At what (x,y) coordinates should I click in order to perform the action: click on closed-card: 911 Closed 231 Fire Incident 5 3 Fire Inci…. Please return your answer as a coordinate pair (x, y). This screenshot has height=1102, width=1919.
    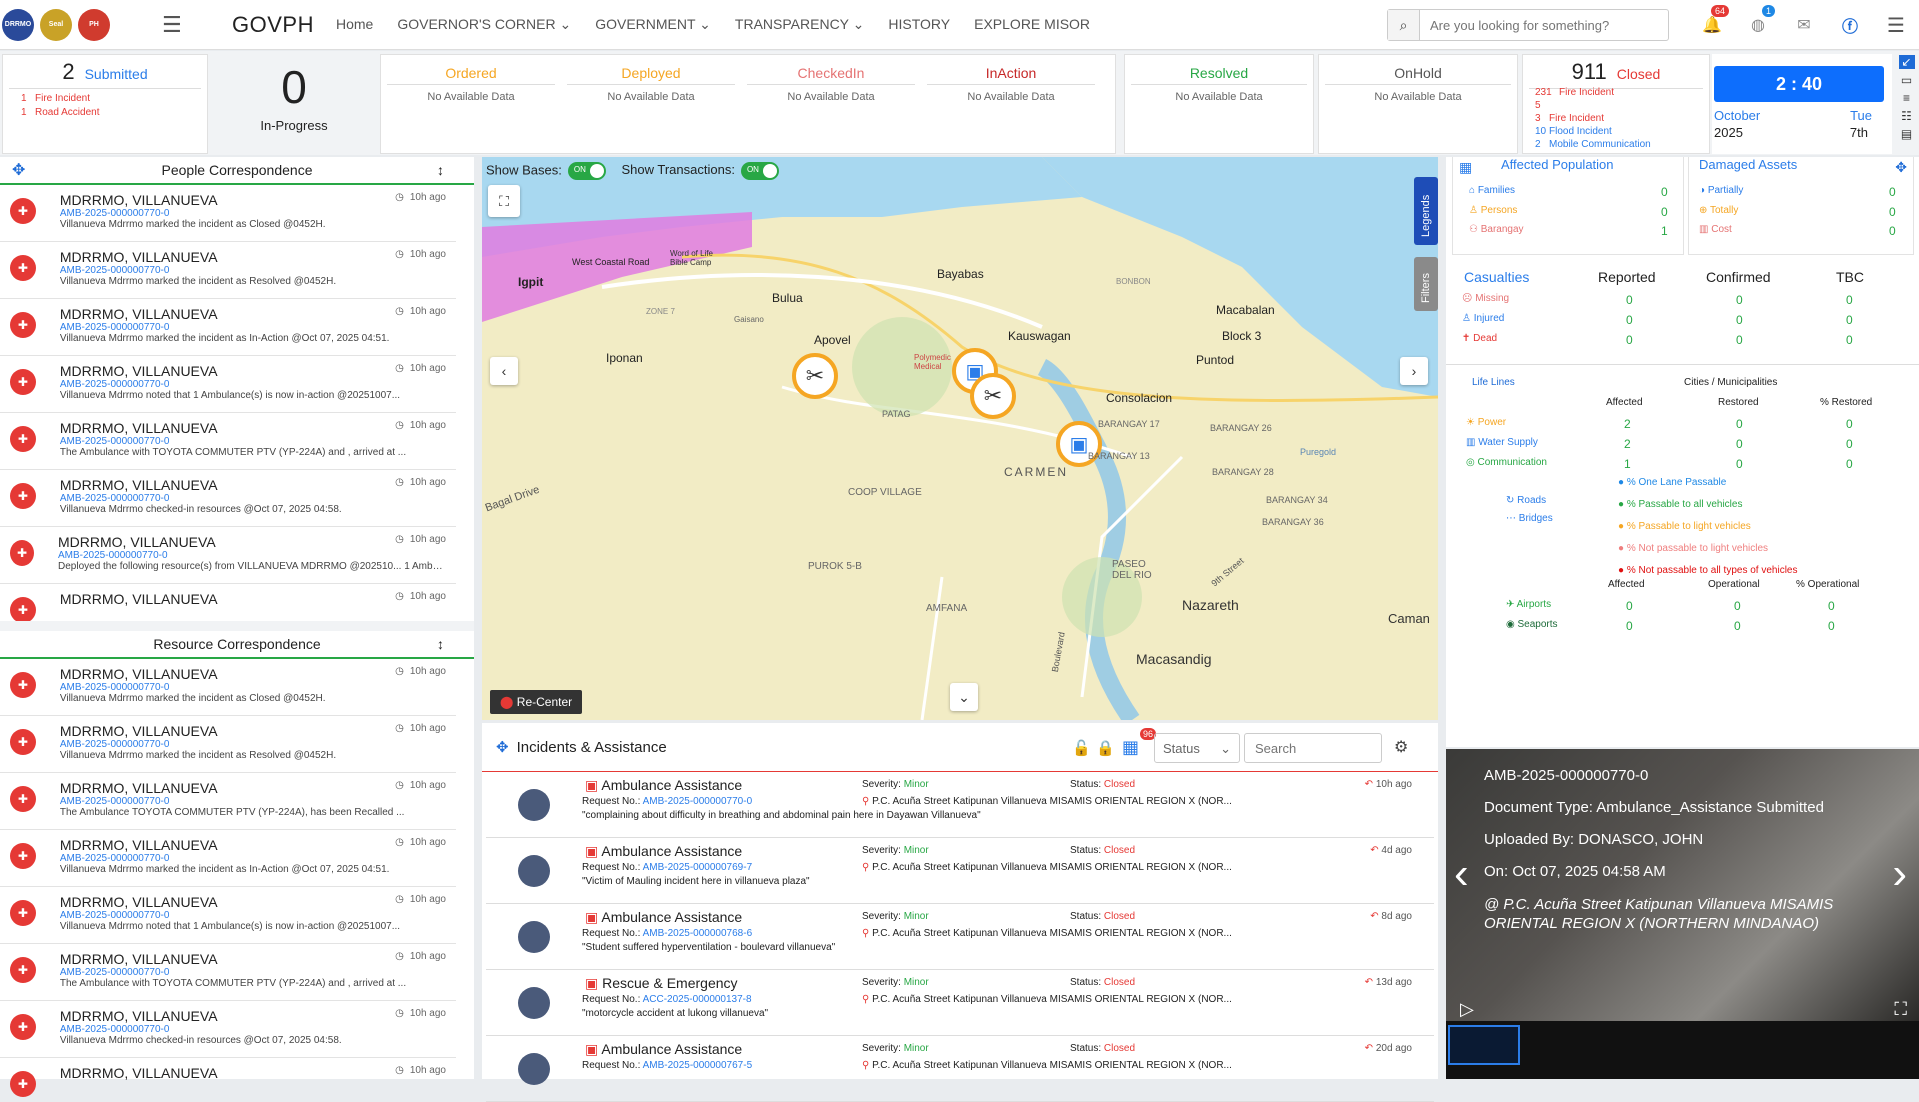
    Looking at the image, I should click on (1616, 104).